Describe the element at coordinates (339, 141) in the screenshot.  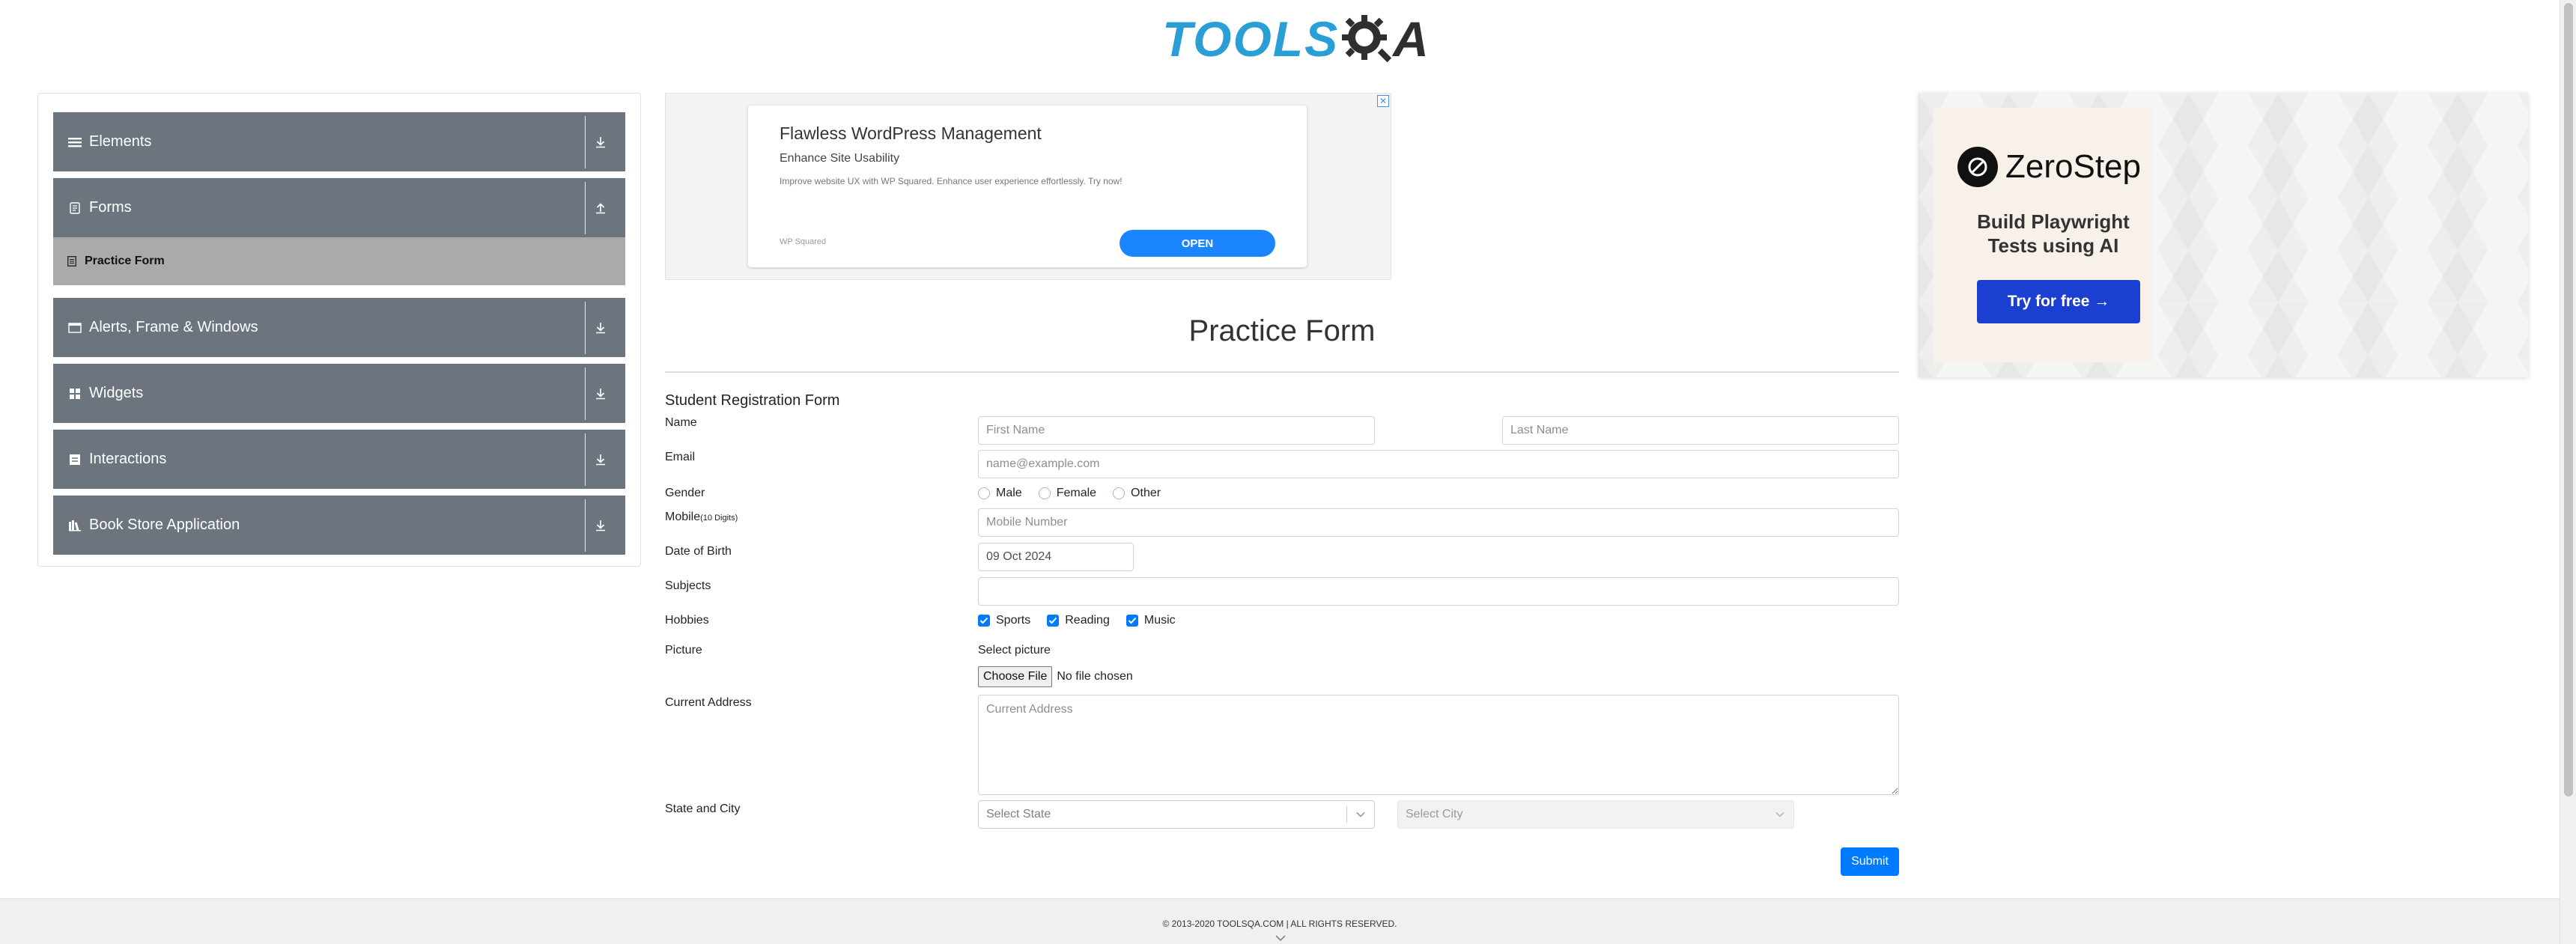
I see `sidebar-group-elements: Elements` at that location.